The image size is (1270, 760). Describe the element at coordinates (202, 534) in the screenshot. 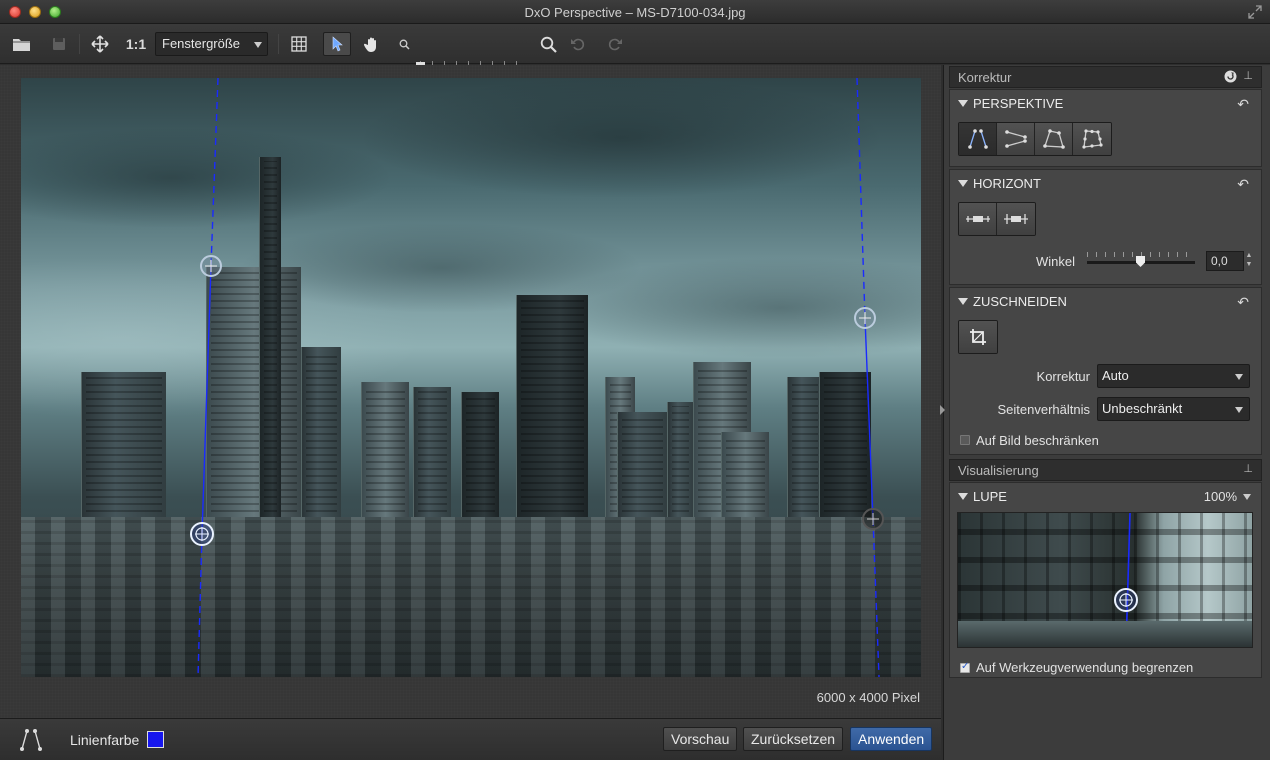

I see `guide-handle-bottom-left` at that location.